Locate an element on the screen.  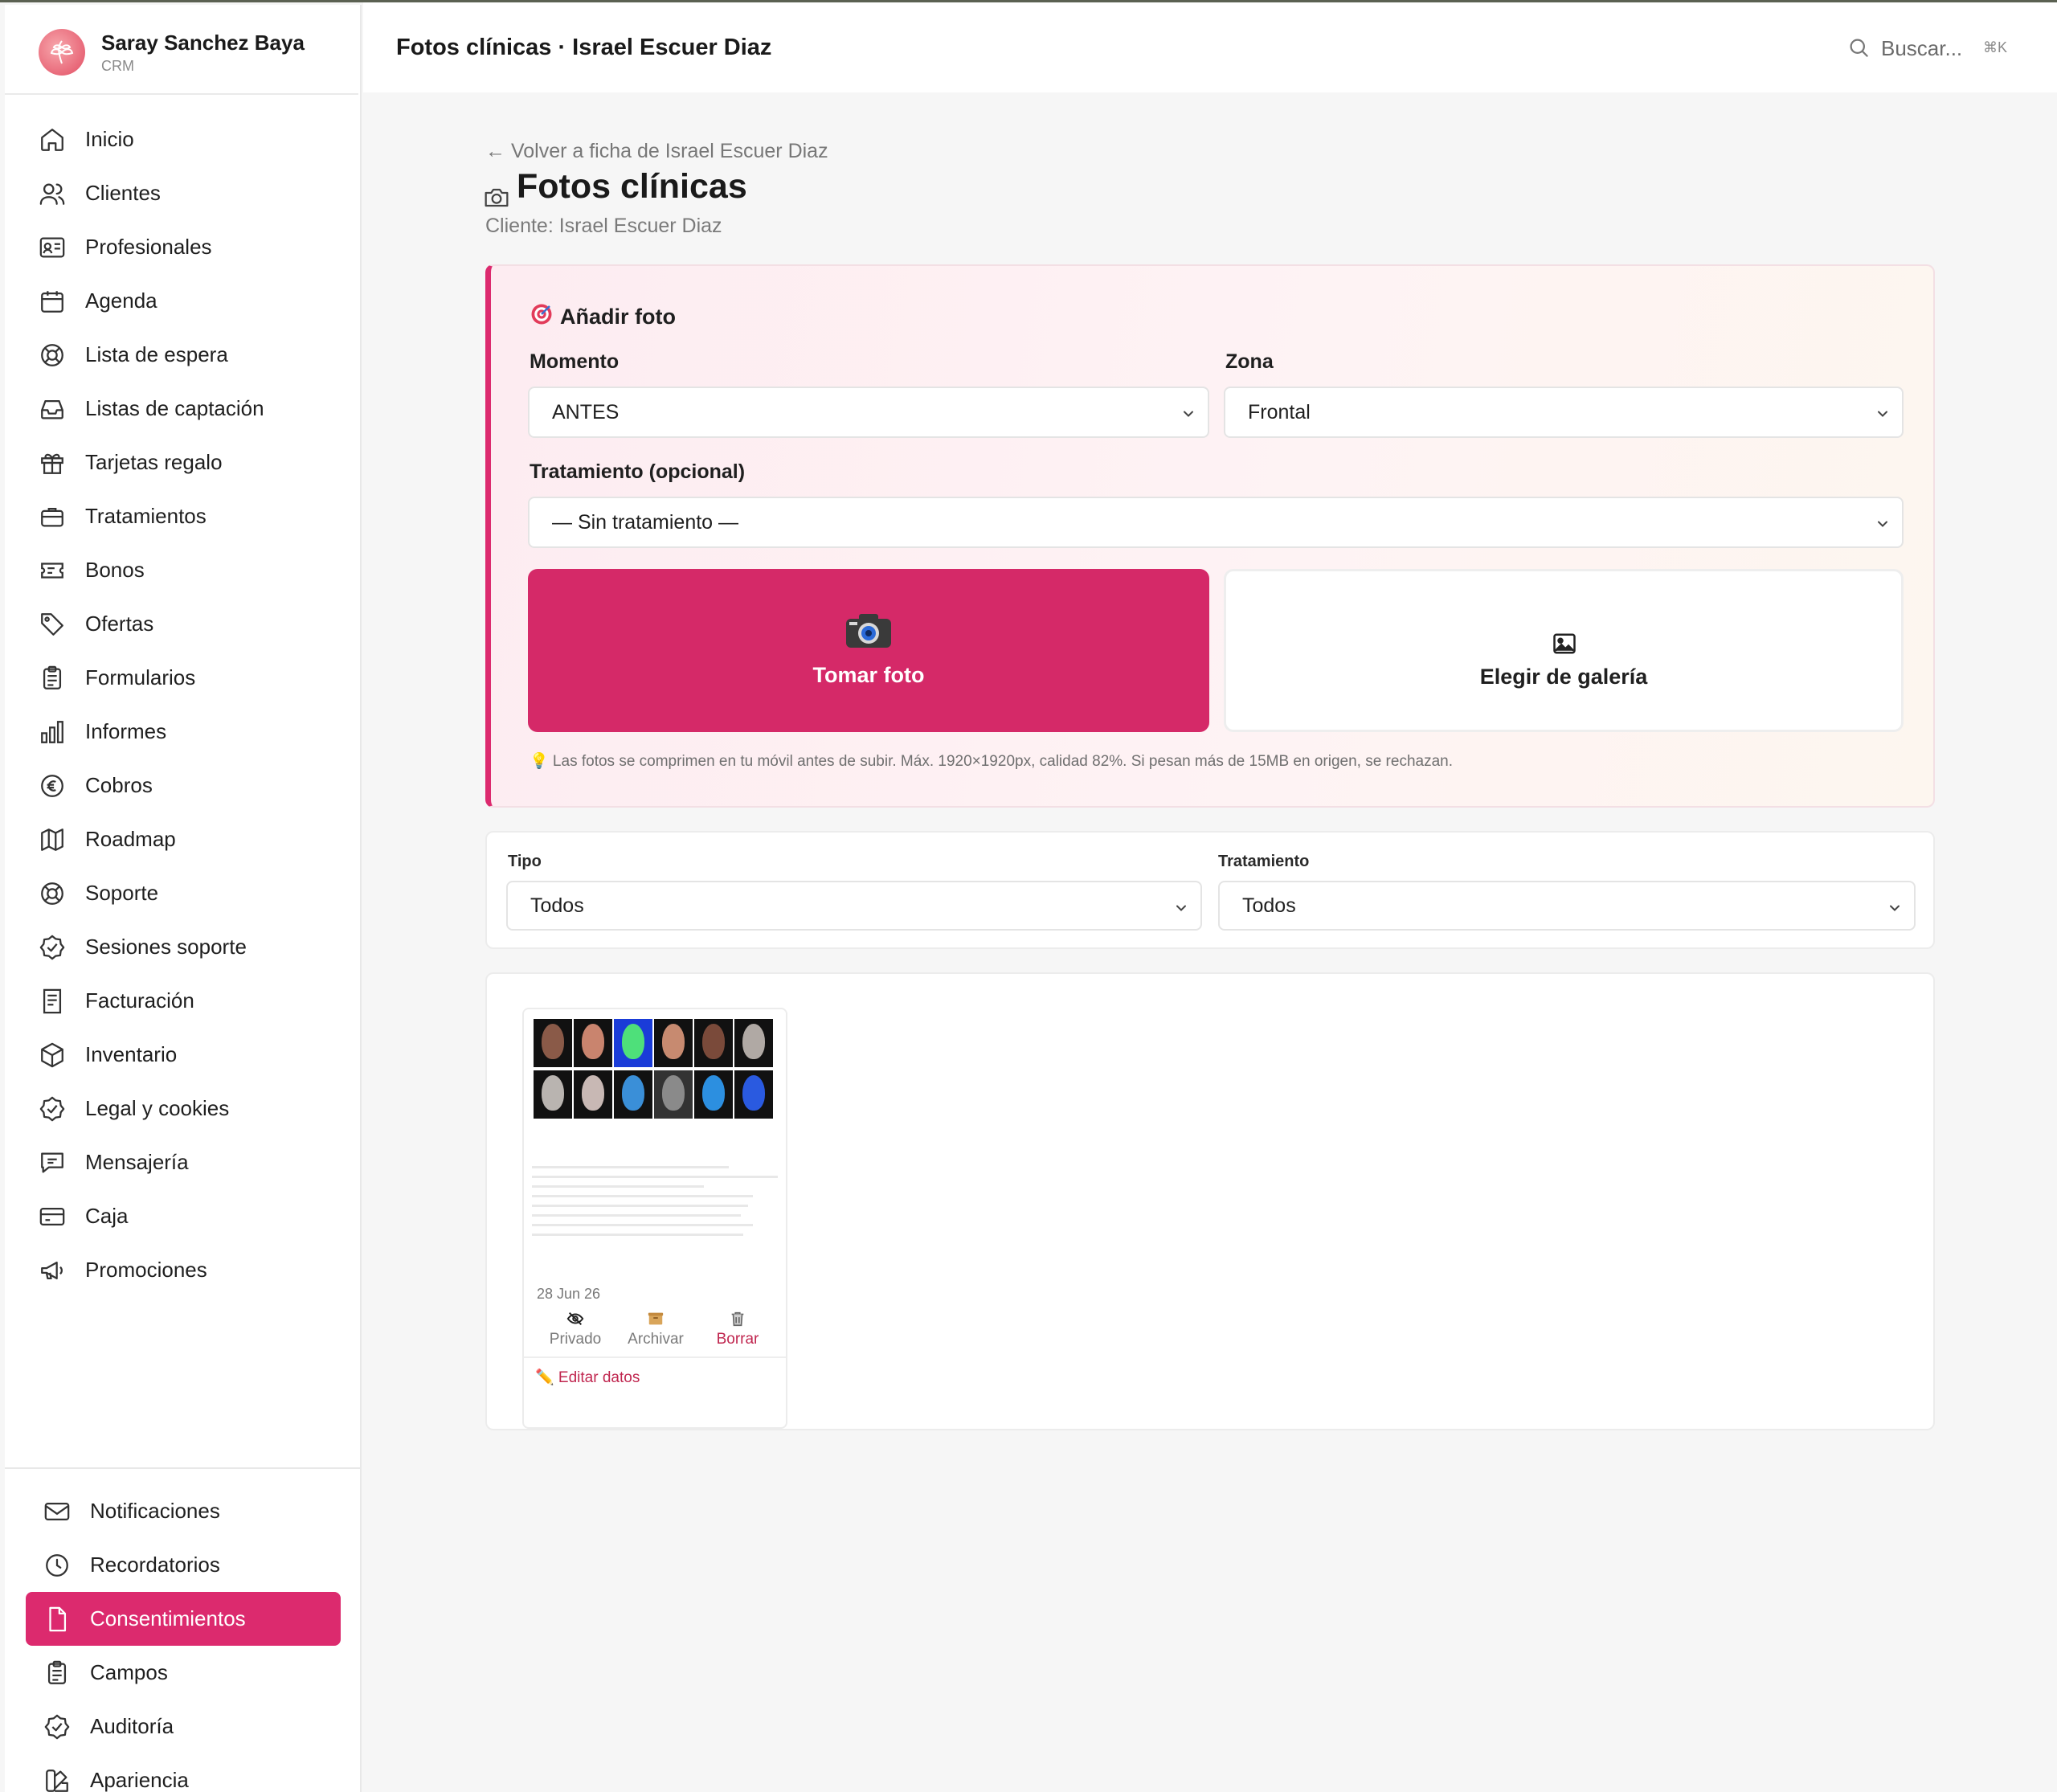
sidebar-item-mensajeria: Mensajería is located at coordinates (185, 1162).